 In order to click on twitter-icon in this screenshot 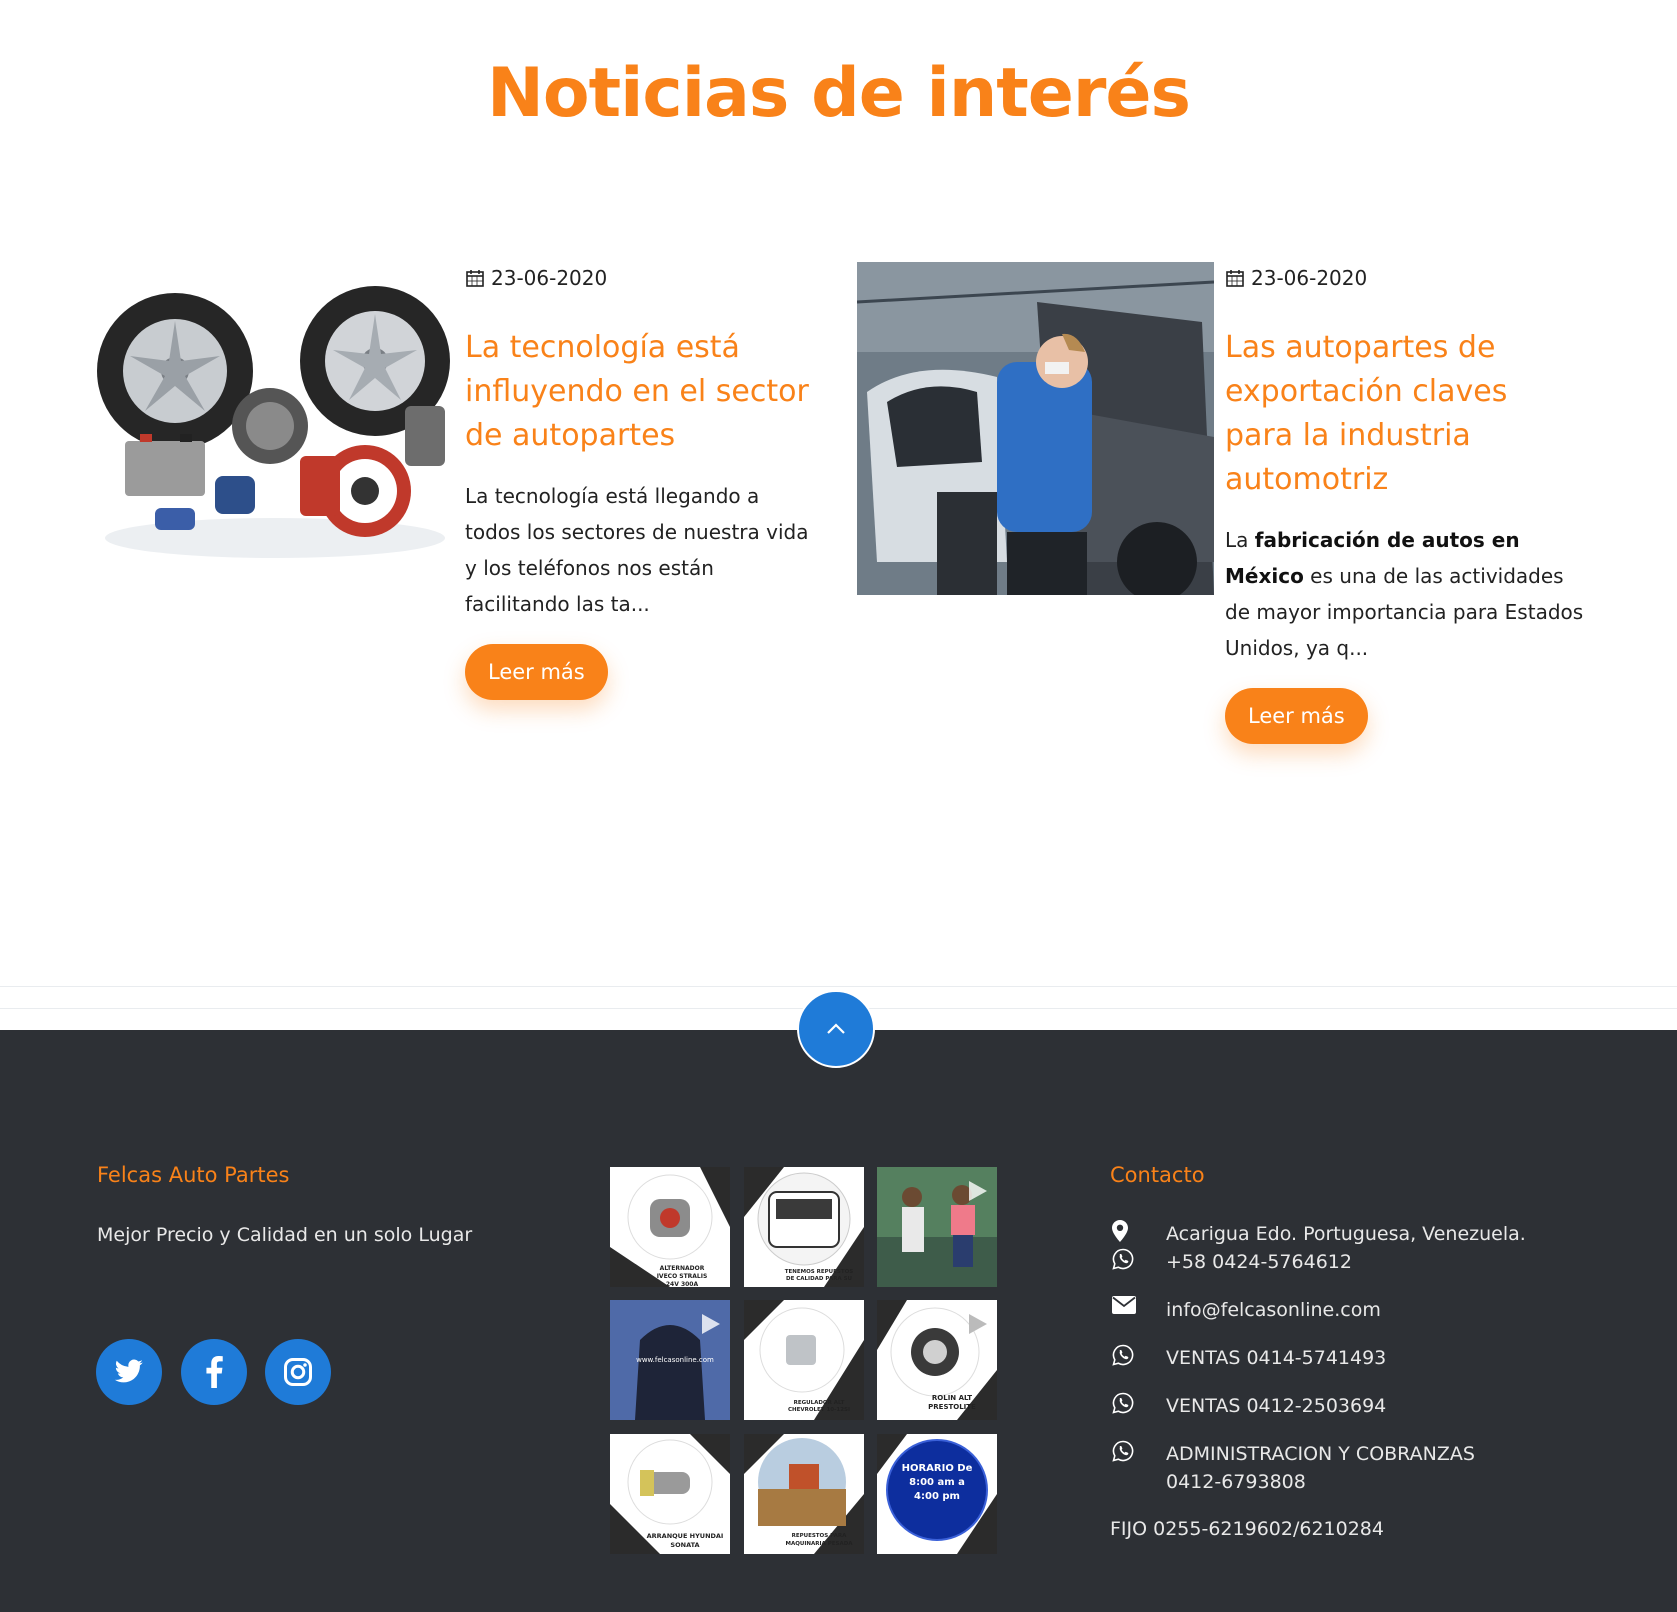, I will do `click(128, 1371)`.